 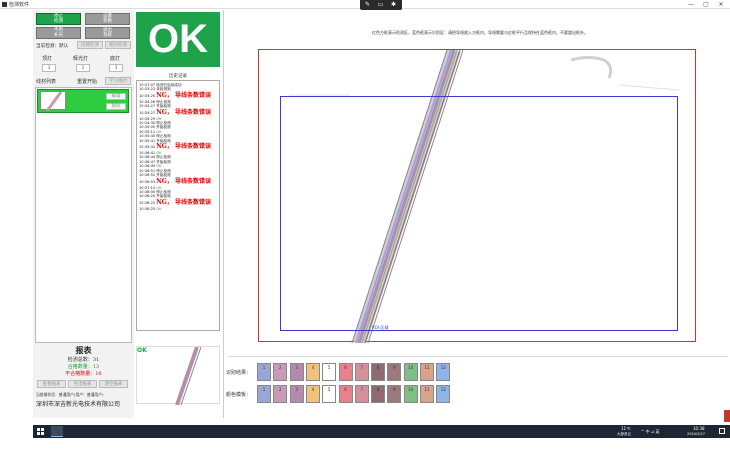 What do you see at coordinates (163, 157) in the screenshot?
I see `history-message: 停止检测` at bounding box center [163, 157].